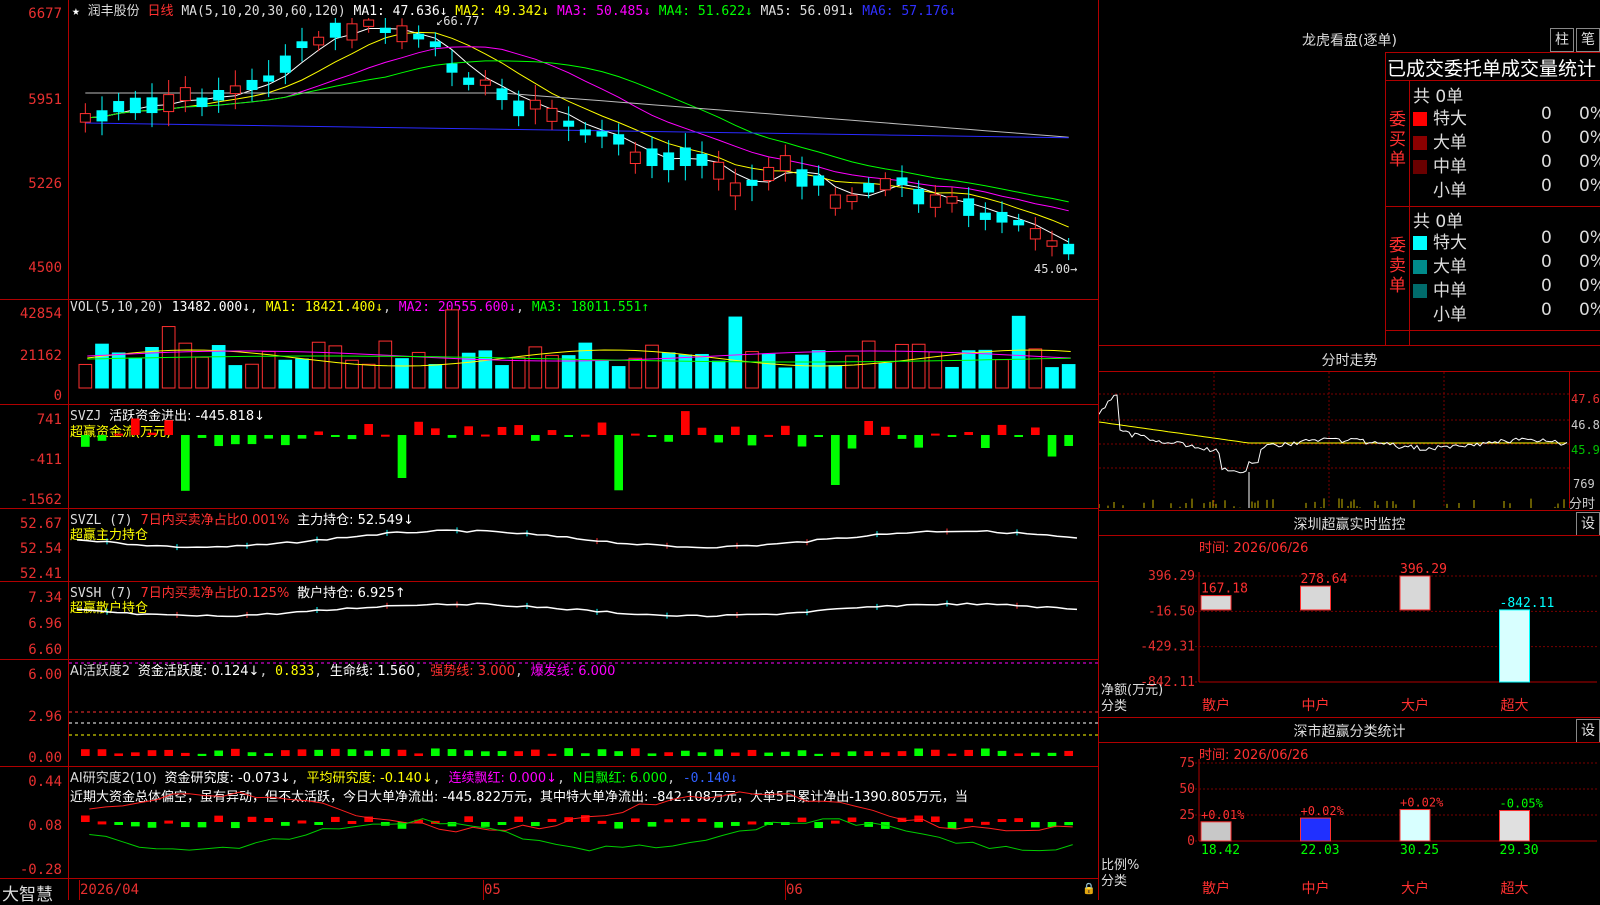  Describe the element at coordinates (1089, 888) in the screenshot. I see `lock-icon: 🔒` at that location.